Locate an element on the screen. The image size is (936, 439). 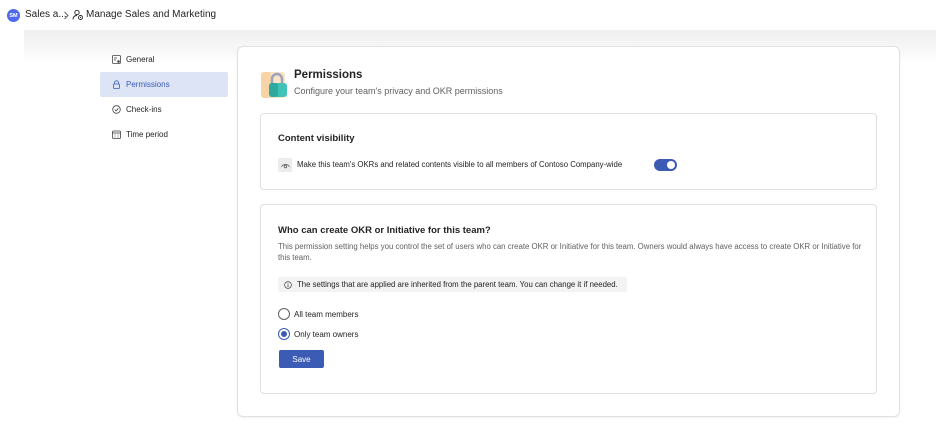
eye-icon-box is located at coordinates (285, 165).